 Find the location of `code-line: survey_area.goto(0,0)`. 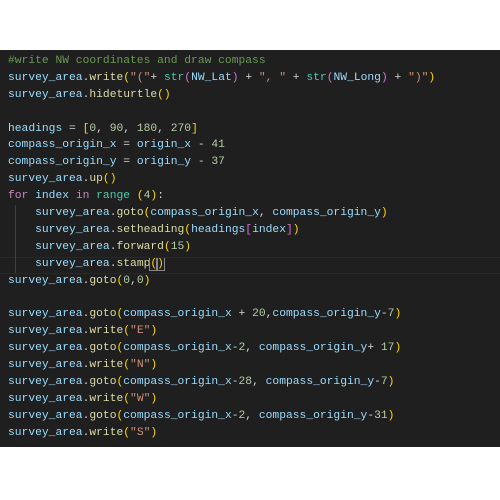

code-line: survey_area.goto(0,0) is located at coordinates (221, 281).